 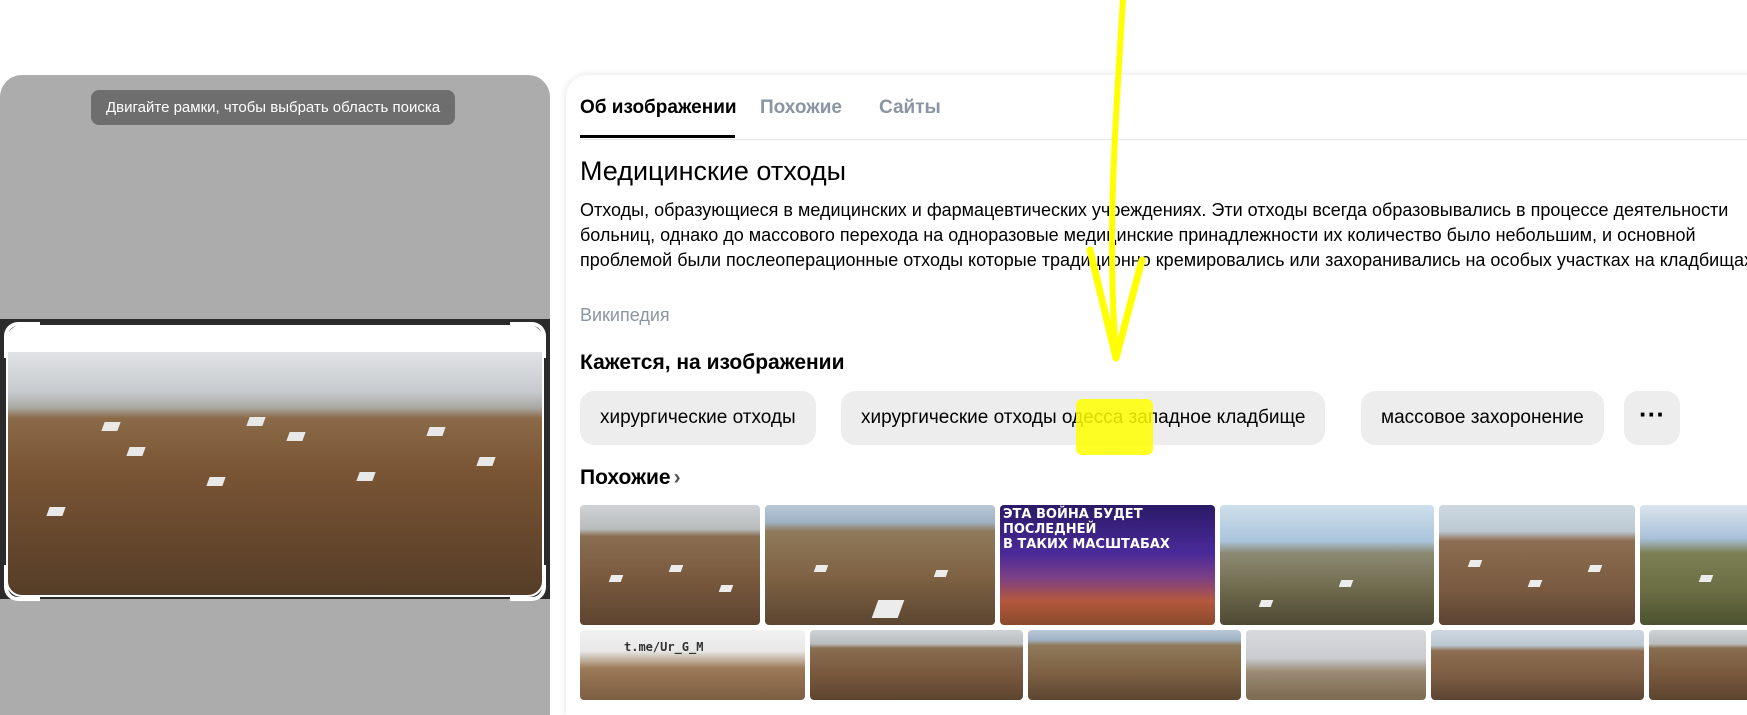 I want to click on tab-sites: Сайты, so click(x=910, y=108).